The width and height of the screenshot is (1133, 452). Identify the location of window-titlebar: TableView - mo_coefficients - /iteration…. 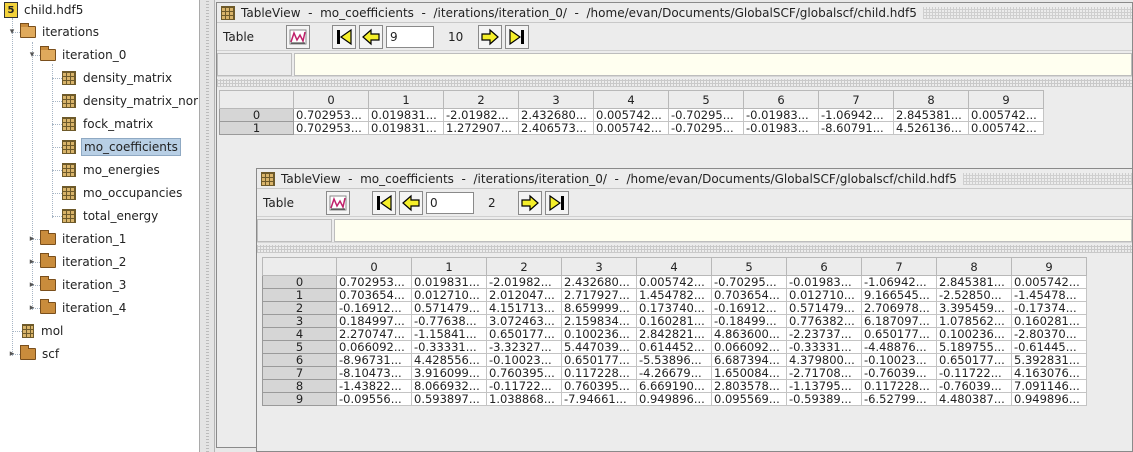
(674, 13).